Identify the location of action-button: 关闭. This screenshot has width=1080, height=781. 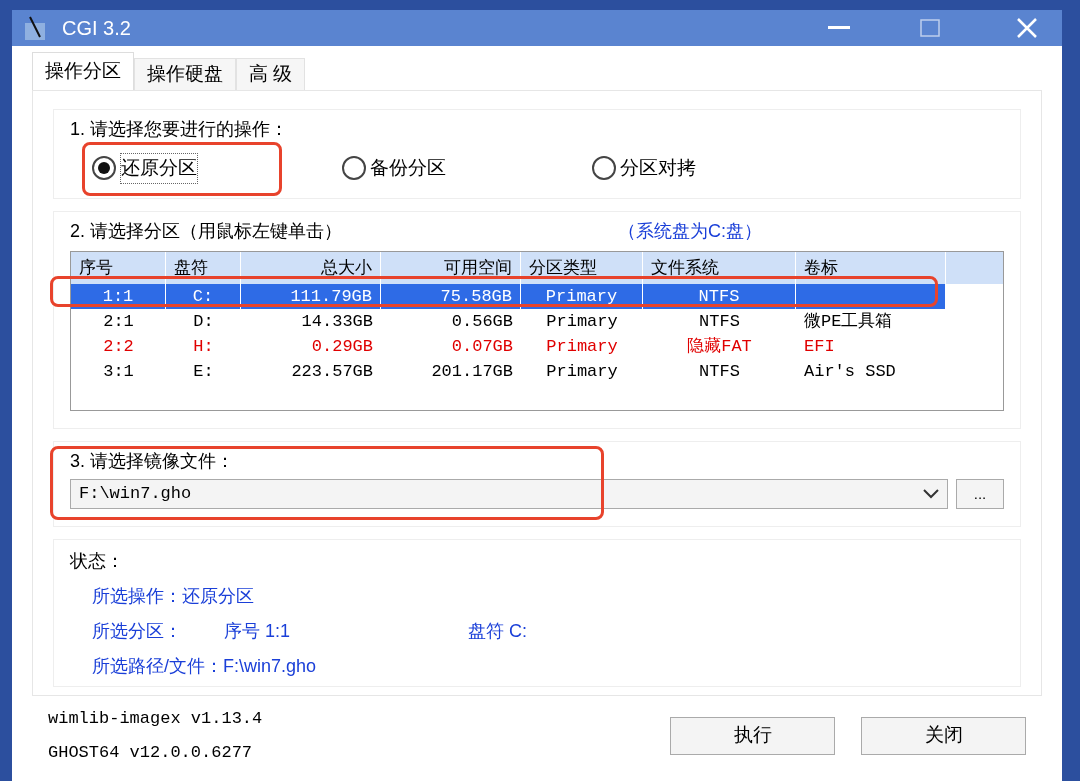
(943, 735).